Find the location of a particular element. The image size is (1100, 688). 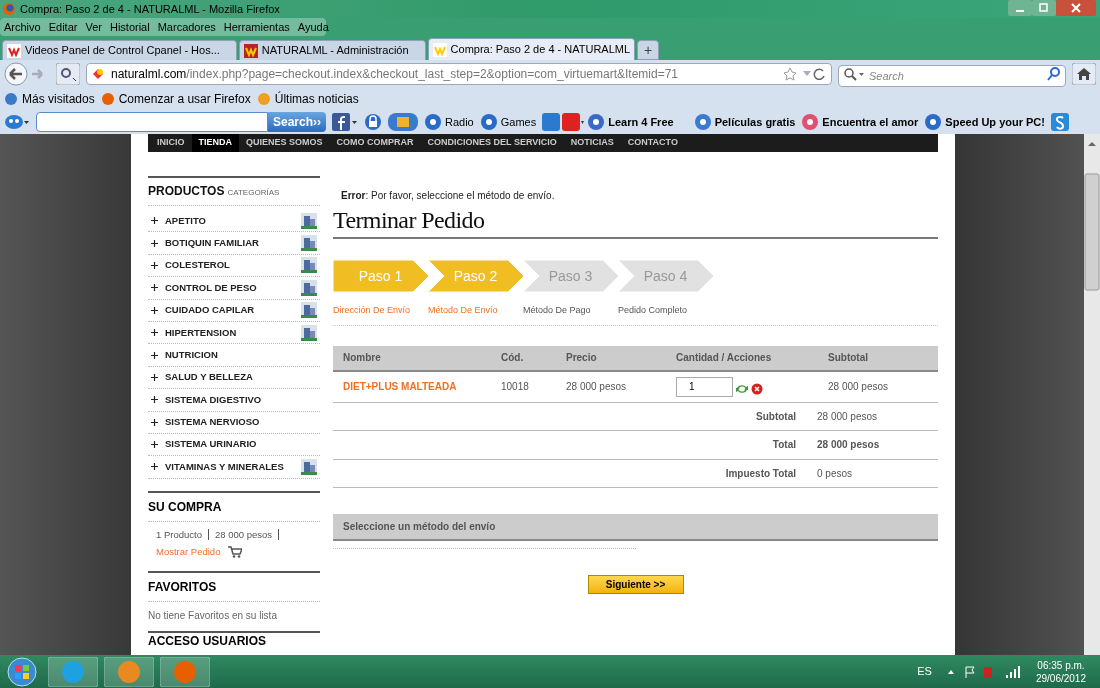

clock-time: 06:35 p.m. is located at coordinates (1061, 665).